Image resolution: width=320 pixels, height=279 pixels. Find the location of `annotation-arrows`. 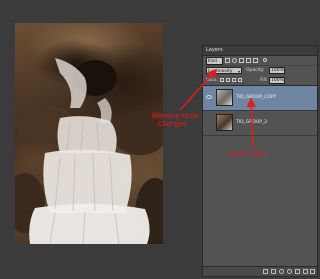

annotation-arrows is located at coordinates (218, 108).